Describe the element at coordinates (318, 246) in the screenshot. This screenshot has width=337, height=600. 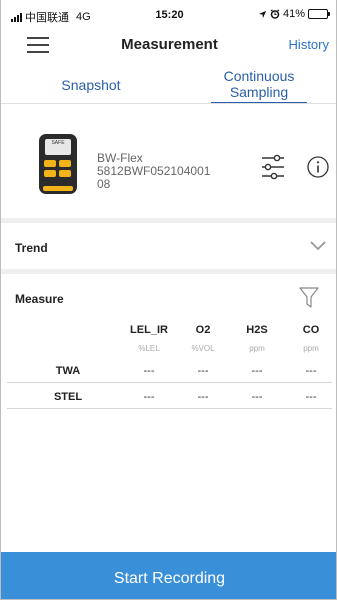
I see `chevron-down-icon` at that location.